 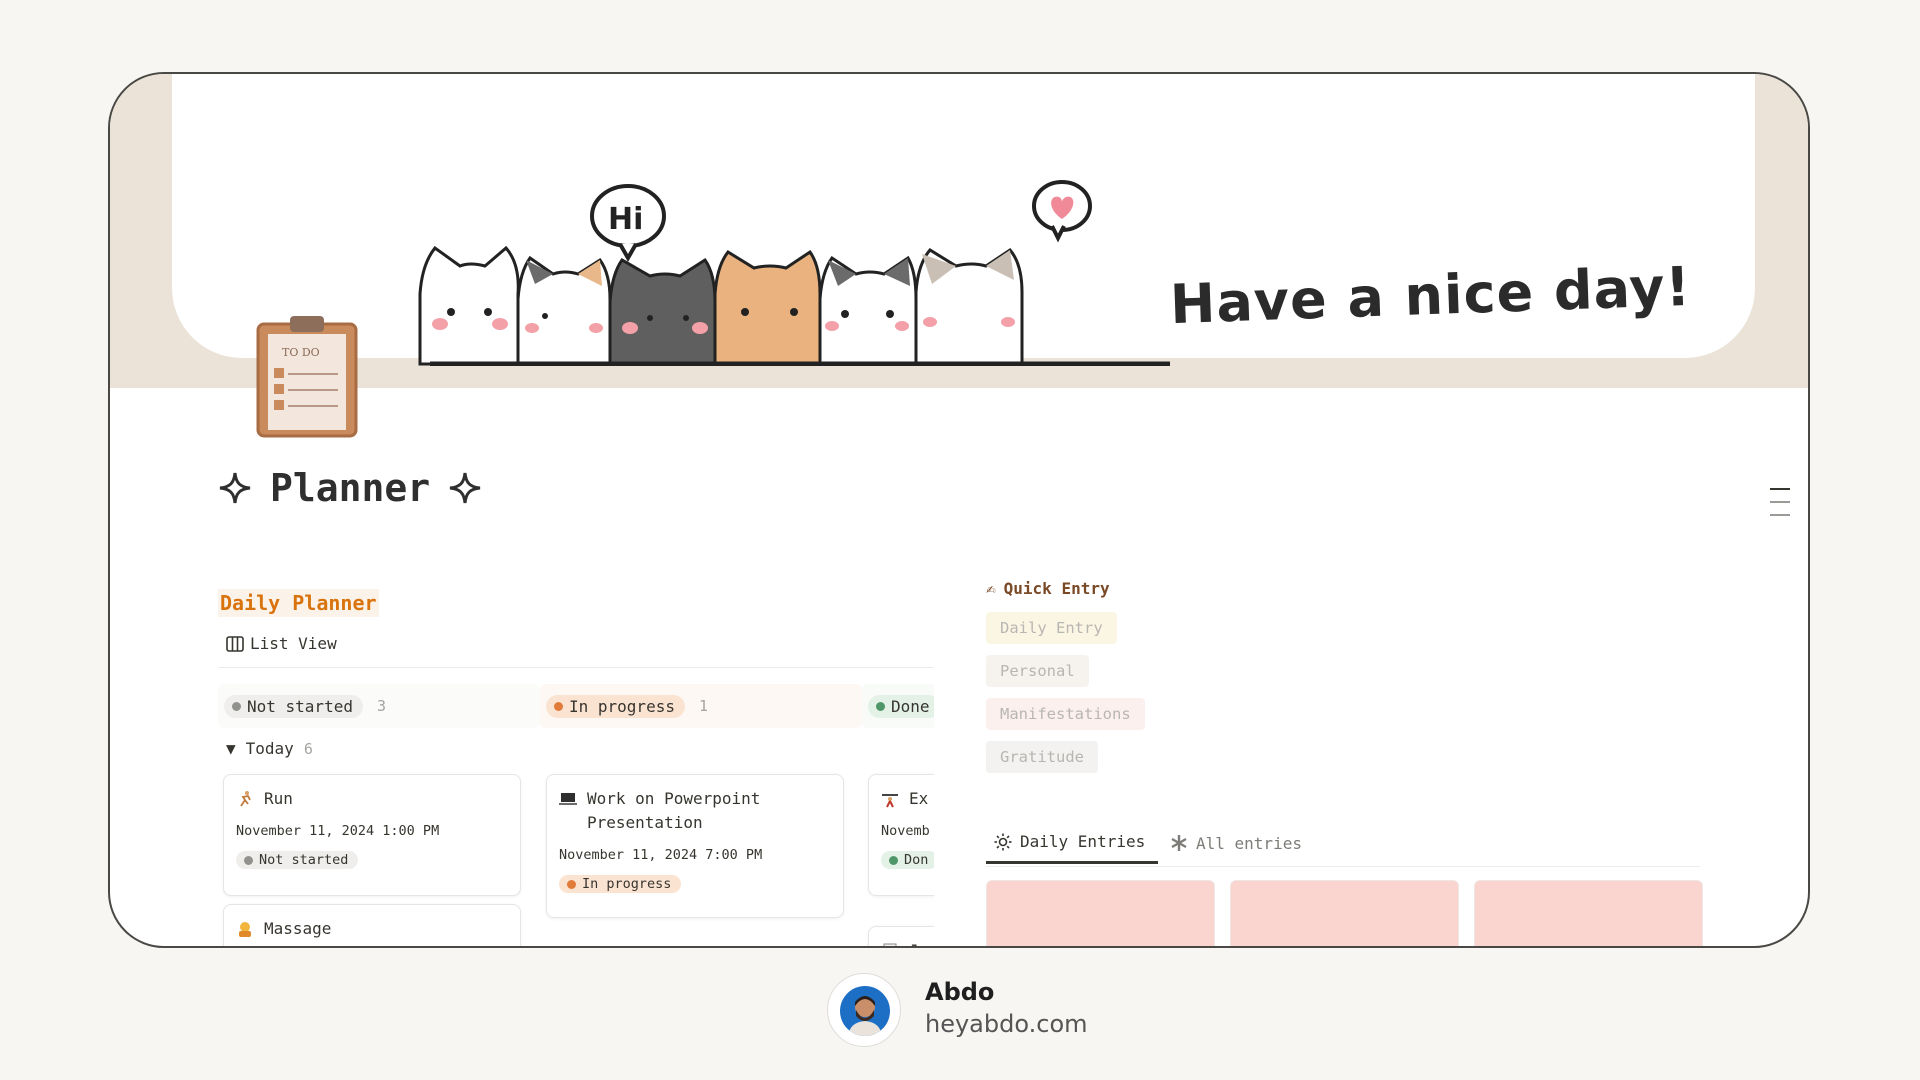 I want to click on author-name: Abdo, so click(x=960, y=992).